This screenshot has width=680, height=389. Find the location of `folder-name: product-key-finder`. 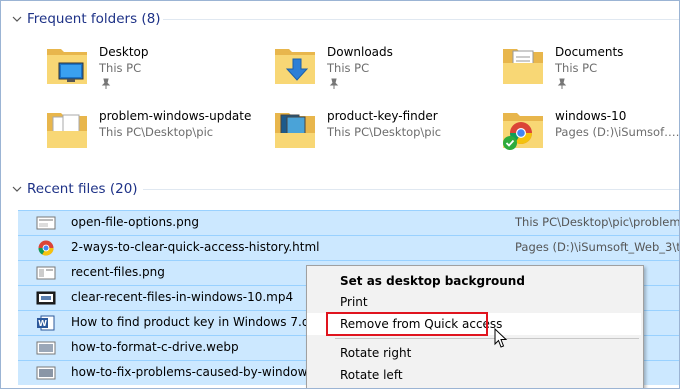

folder-name: product-key-finder is located at coordinates (382, 116).